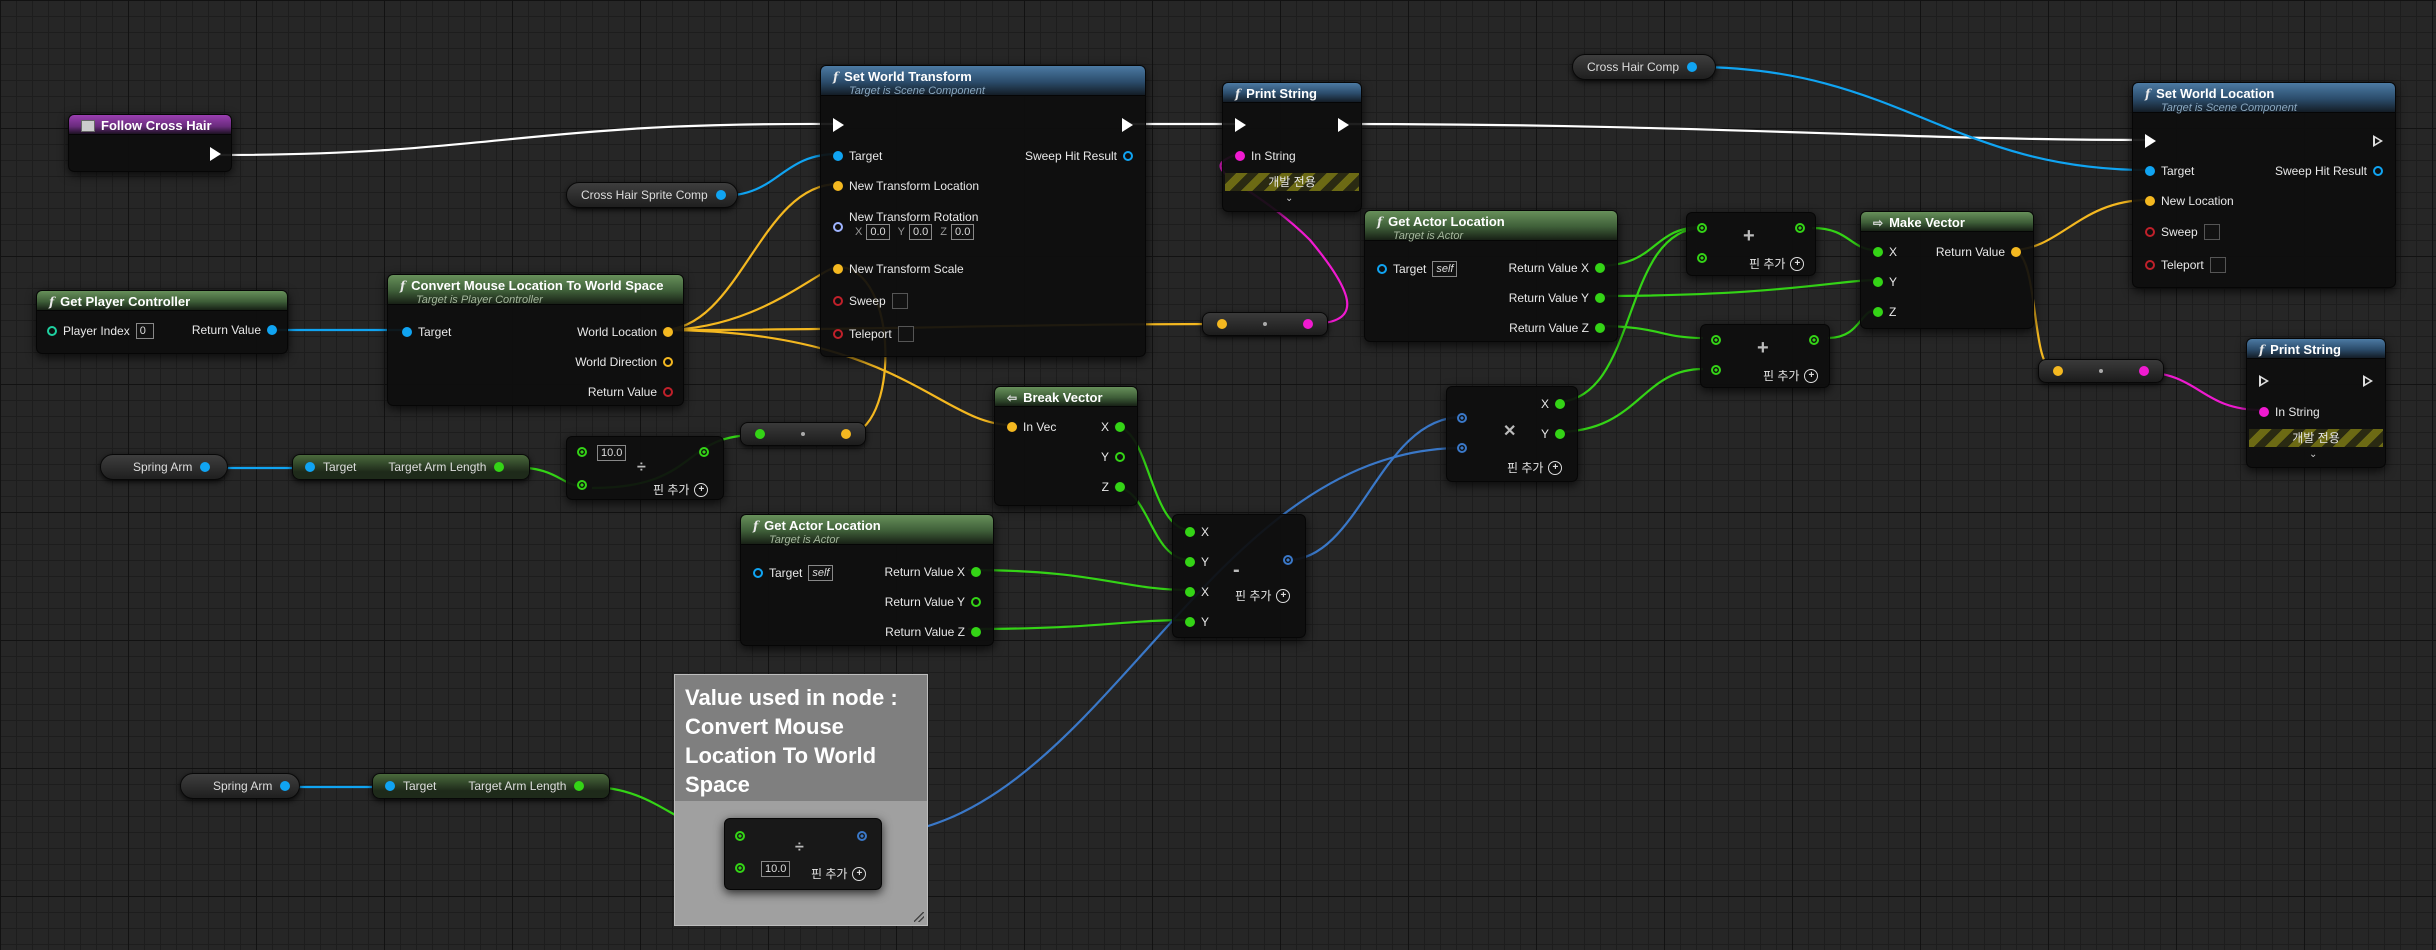 This screenshot has height=950, width=2436. I want to click on return-x-pin: Return Value X, so click(1557, 268).